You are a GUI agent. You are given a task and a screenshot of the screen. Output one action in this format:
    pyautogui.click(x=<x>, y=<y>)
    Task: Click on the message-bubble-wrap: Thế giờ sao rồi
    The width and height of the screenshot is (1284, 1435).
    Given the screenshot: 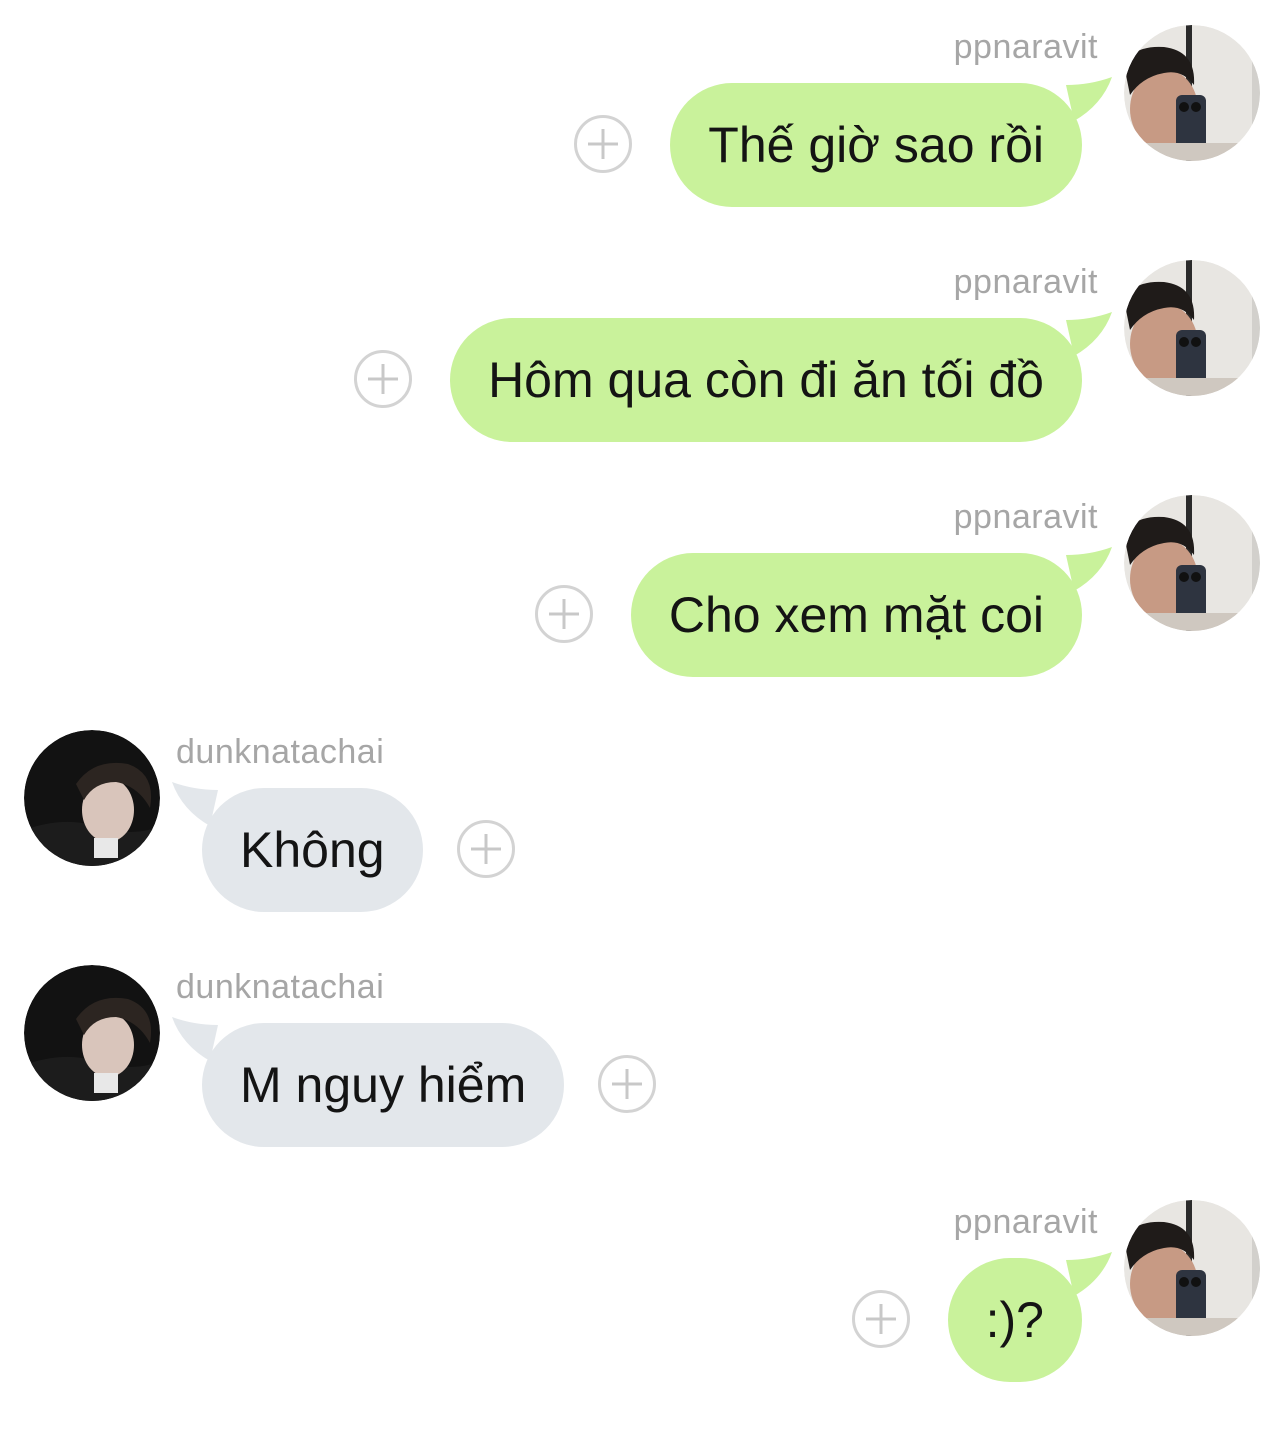 What is the action you would take?
    pyautogui.click(x=843, y=142)
    